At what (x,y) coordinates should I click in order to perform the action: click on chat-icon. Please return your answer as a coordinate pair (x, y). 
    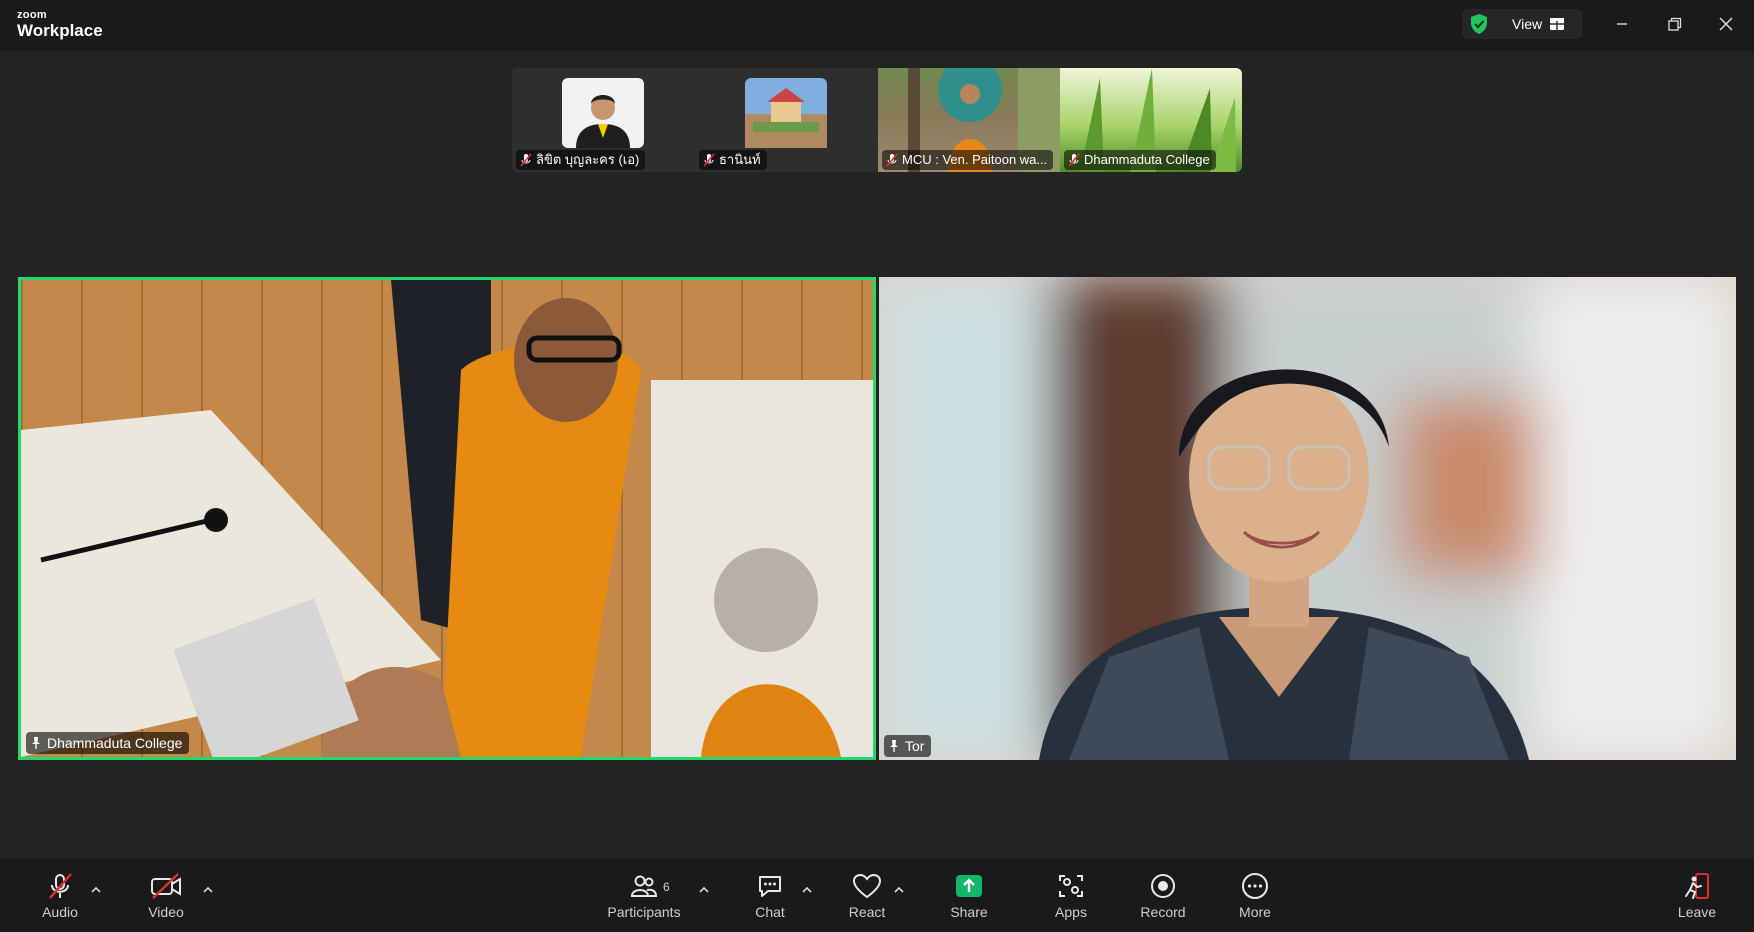
    Looking at the image, I should click on (770, 886).